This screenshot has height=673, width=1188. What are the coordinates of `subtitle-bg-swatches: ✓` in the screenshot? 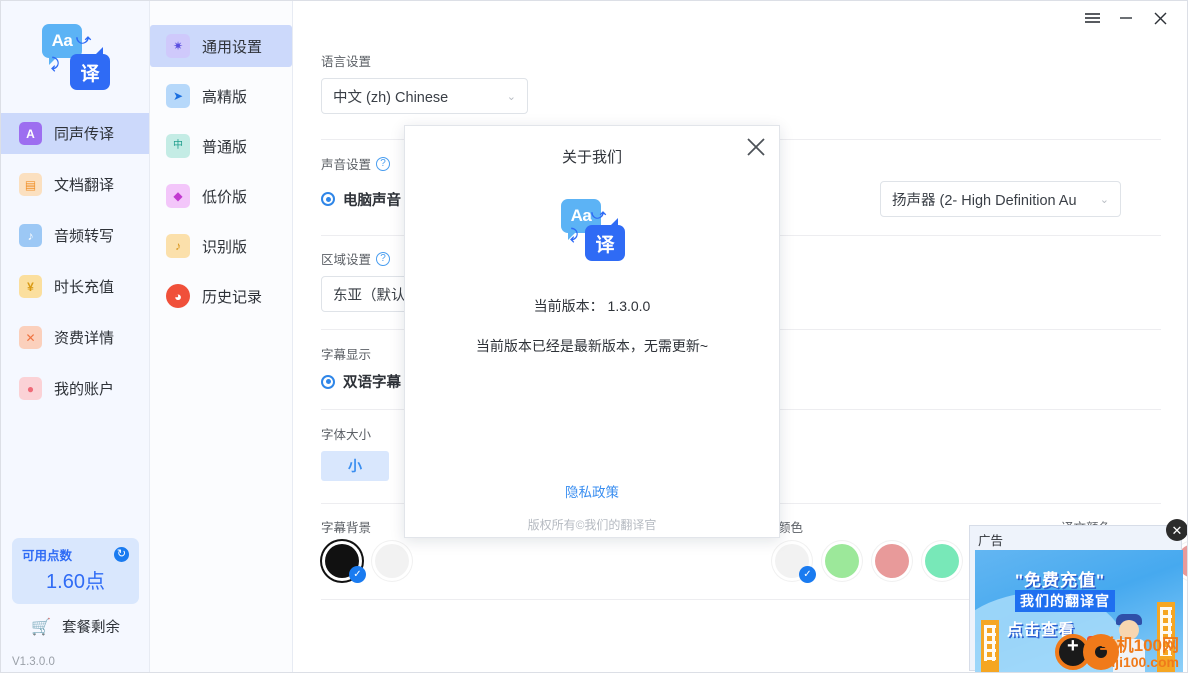 It's located at (375, 563).